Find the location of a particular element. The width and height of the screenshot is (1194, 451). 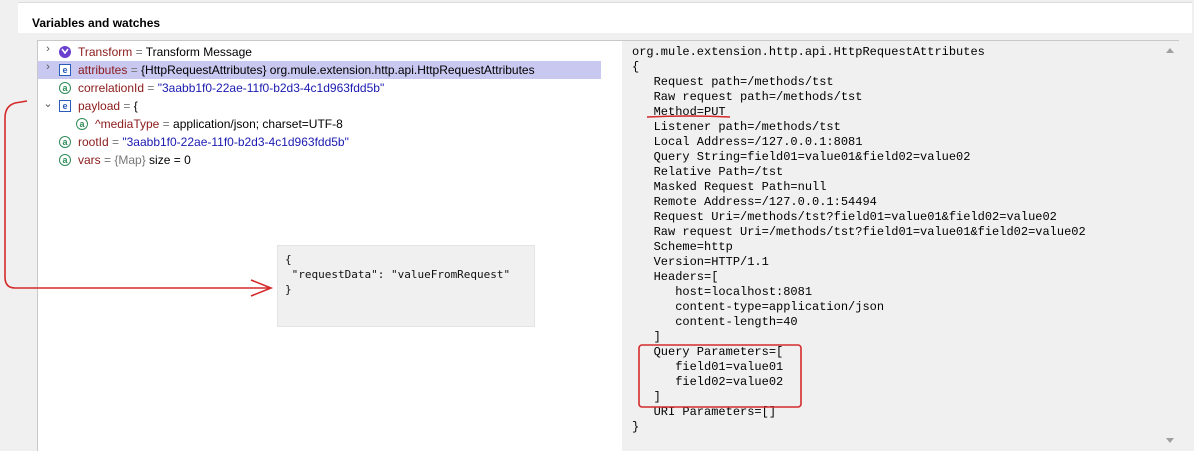

tree-item-payload: payload = { is located at coordinates (108, 106).